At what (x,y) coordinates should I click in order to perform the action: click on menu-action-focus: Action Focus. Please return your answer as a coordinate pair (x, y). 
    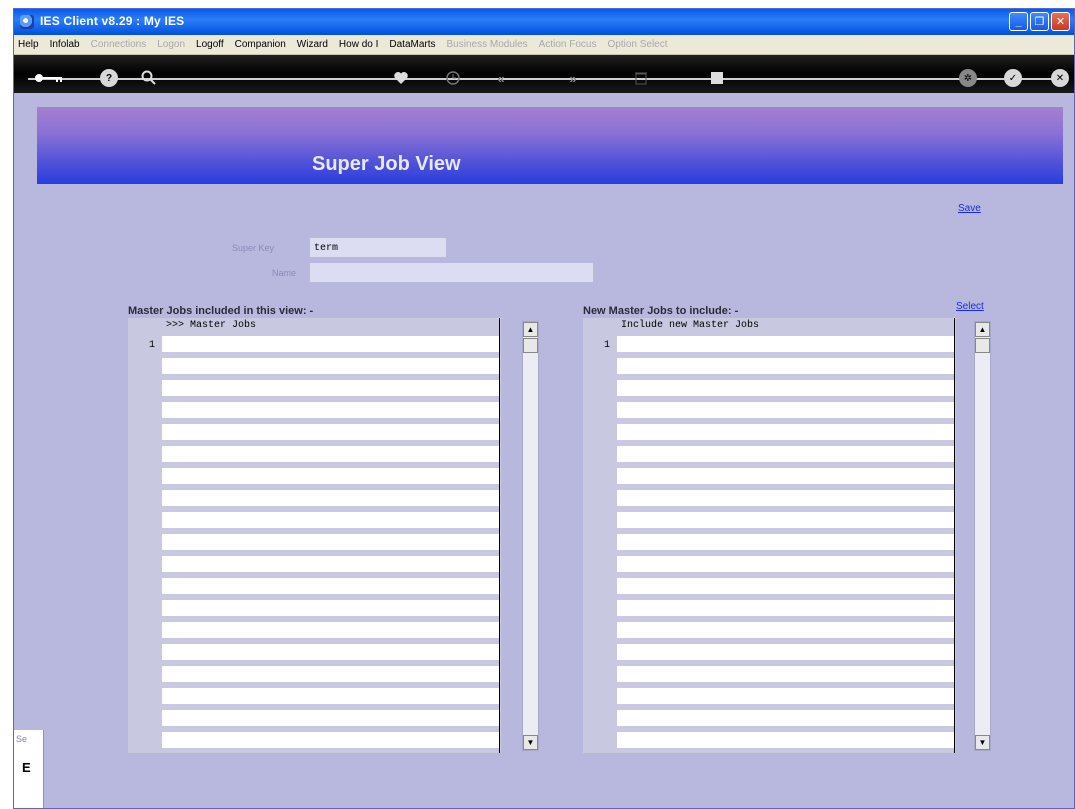
    Looking at the image, I should click on (568, 44).